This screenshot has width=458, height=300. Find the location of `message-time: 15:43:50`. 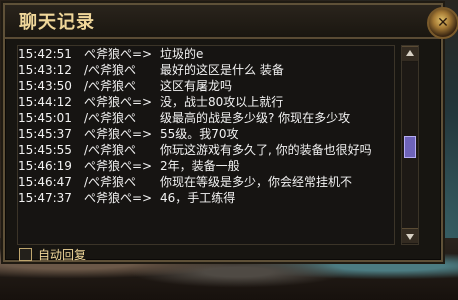

message-time: 15:43:50 is located at coordinates (45, 86).